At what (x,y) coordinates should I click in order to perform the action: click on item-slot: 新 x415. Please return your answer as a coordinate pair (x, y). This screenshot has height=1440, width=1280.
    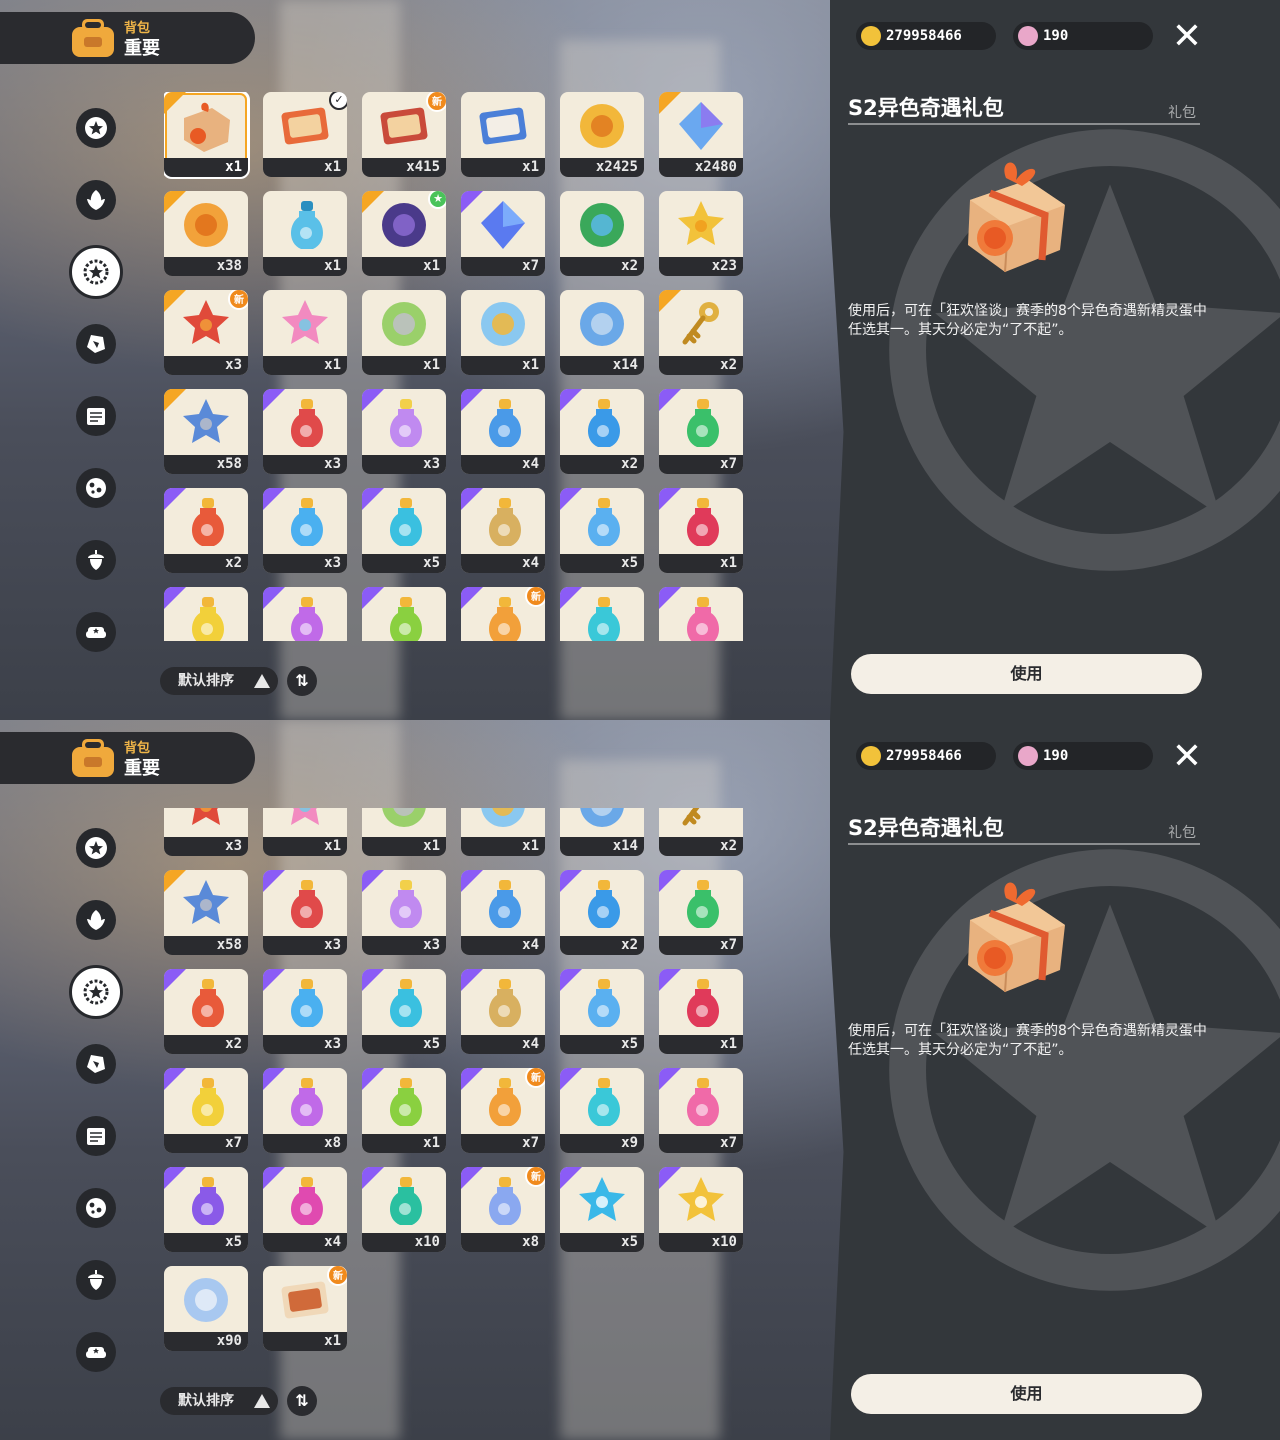
    Looking at the image, I should click on (404, 134).